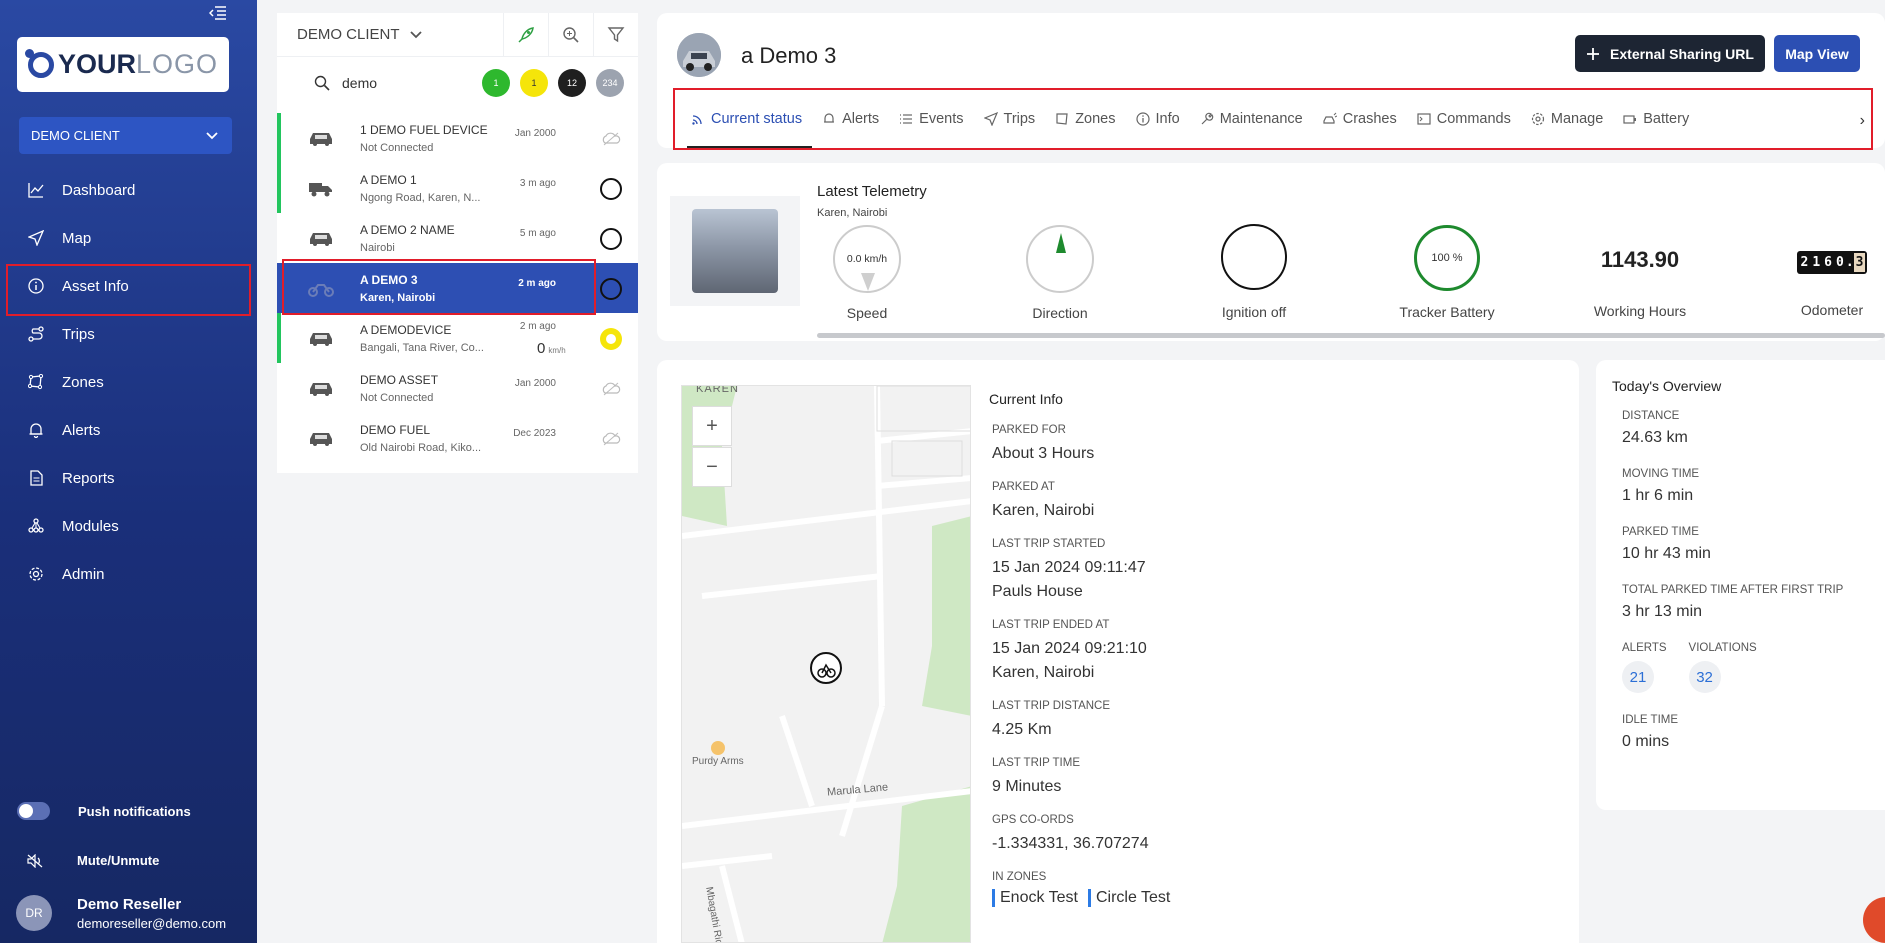 The height and width of the screenshot is (943, 1885). I want to click on gear-icon, so click(36, 574).